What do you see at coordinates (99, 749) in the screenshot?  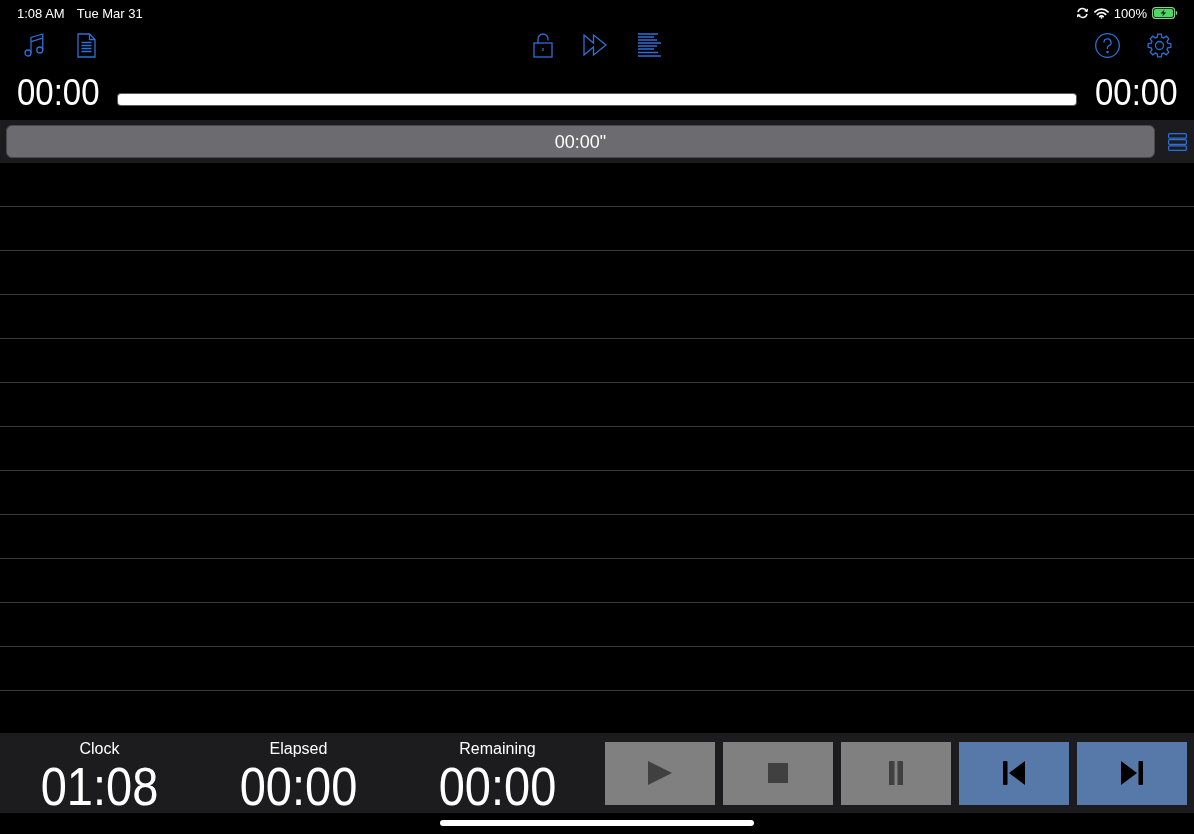 I see `timer-label: Clock` at bounding box center [99, 749].